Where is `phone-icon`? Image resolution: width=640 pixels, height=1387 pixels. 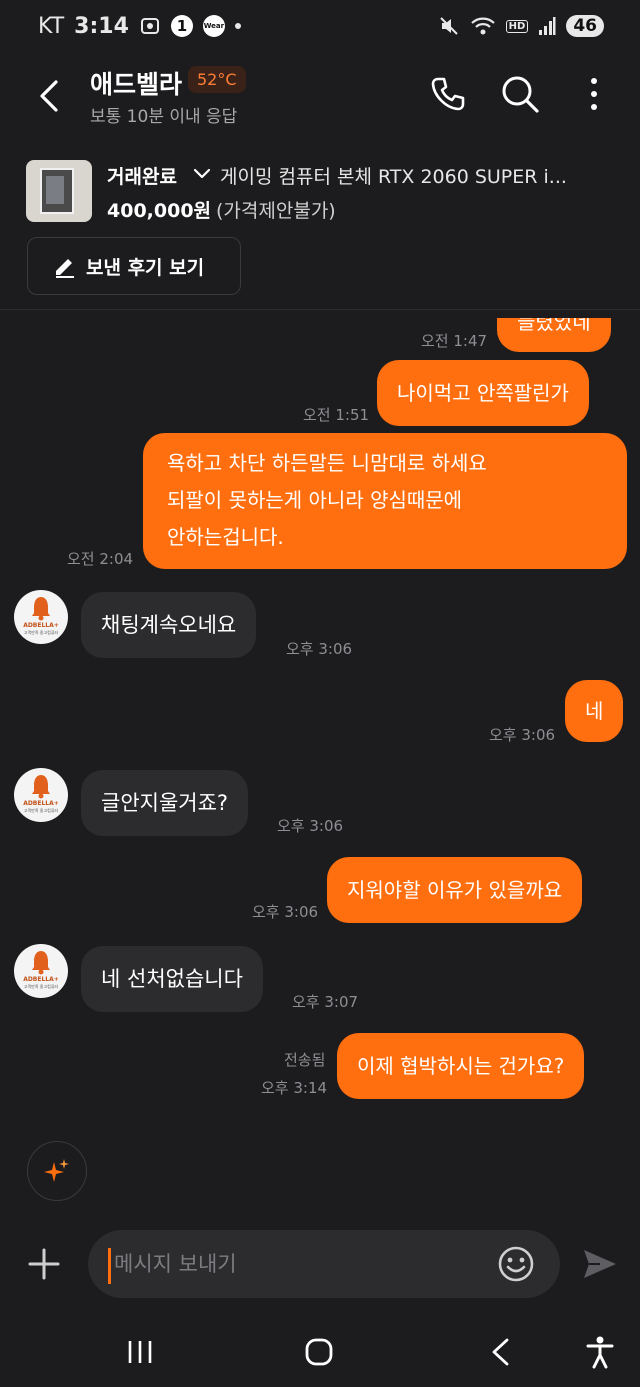
phone-icon is located at coordinates (448, 94).